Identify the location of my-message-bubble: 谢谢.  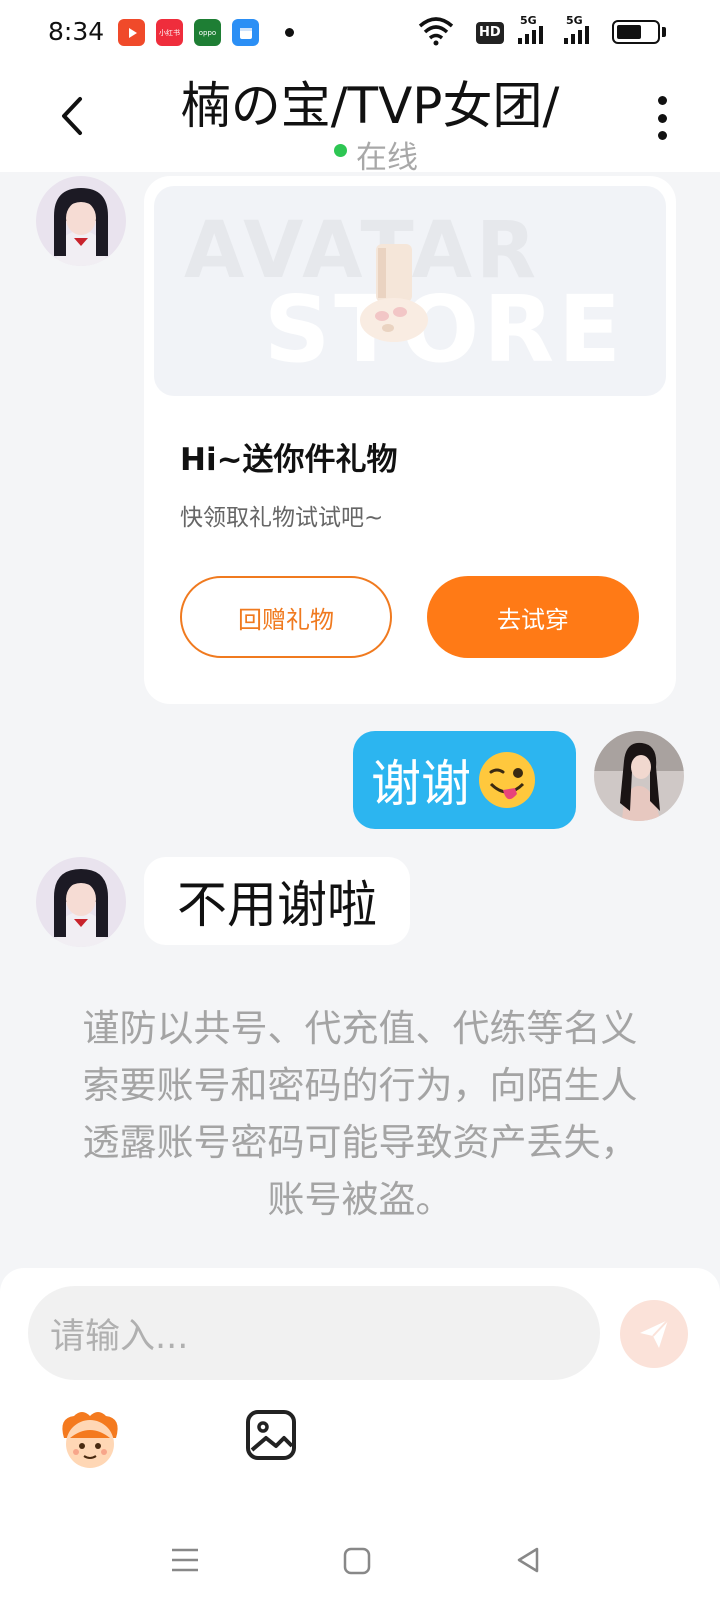
(464, 780).